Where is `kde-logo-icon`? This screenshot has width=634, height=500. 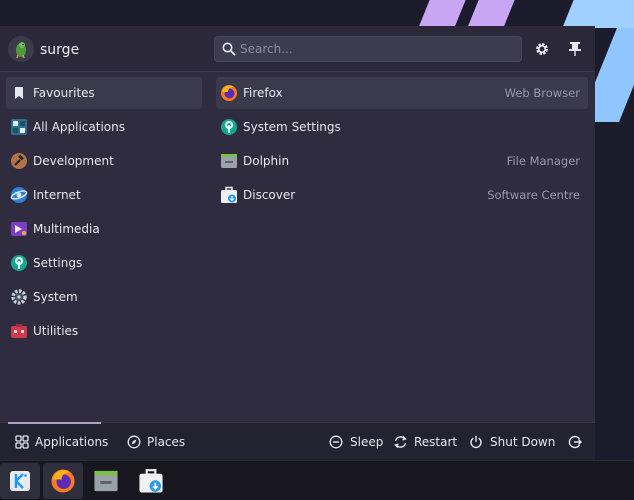 kde-logo-icon is located at coordinates (20, 481).